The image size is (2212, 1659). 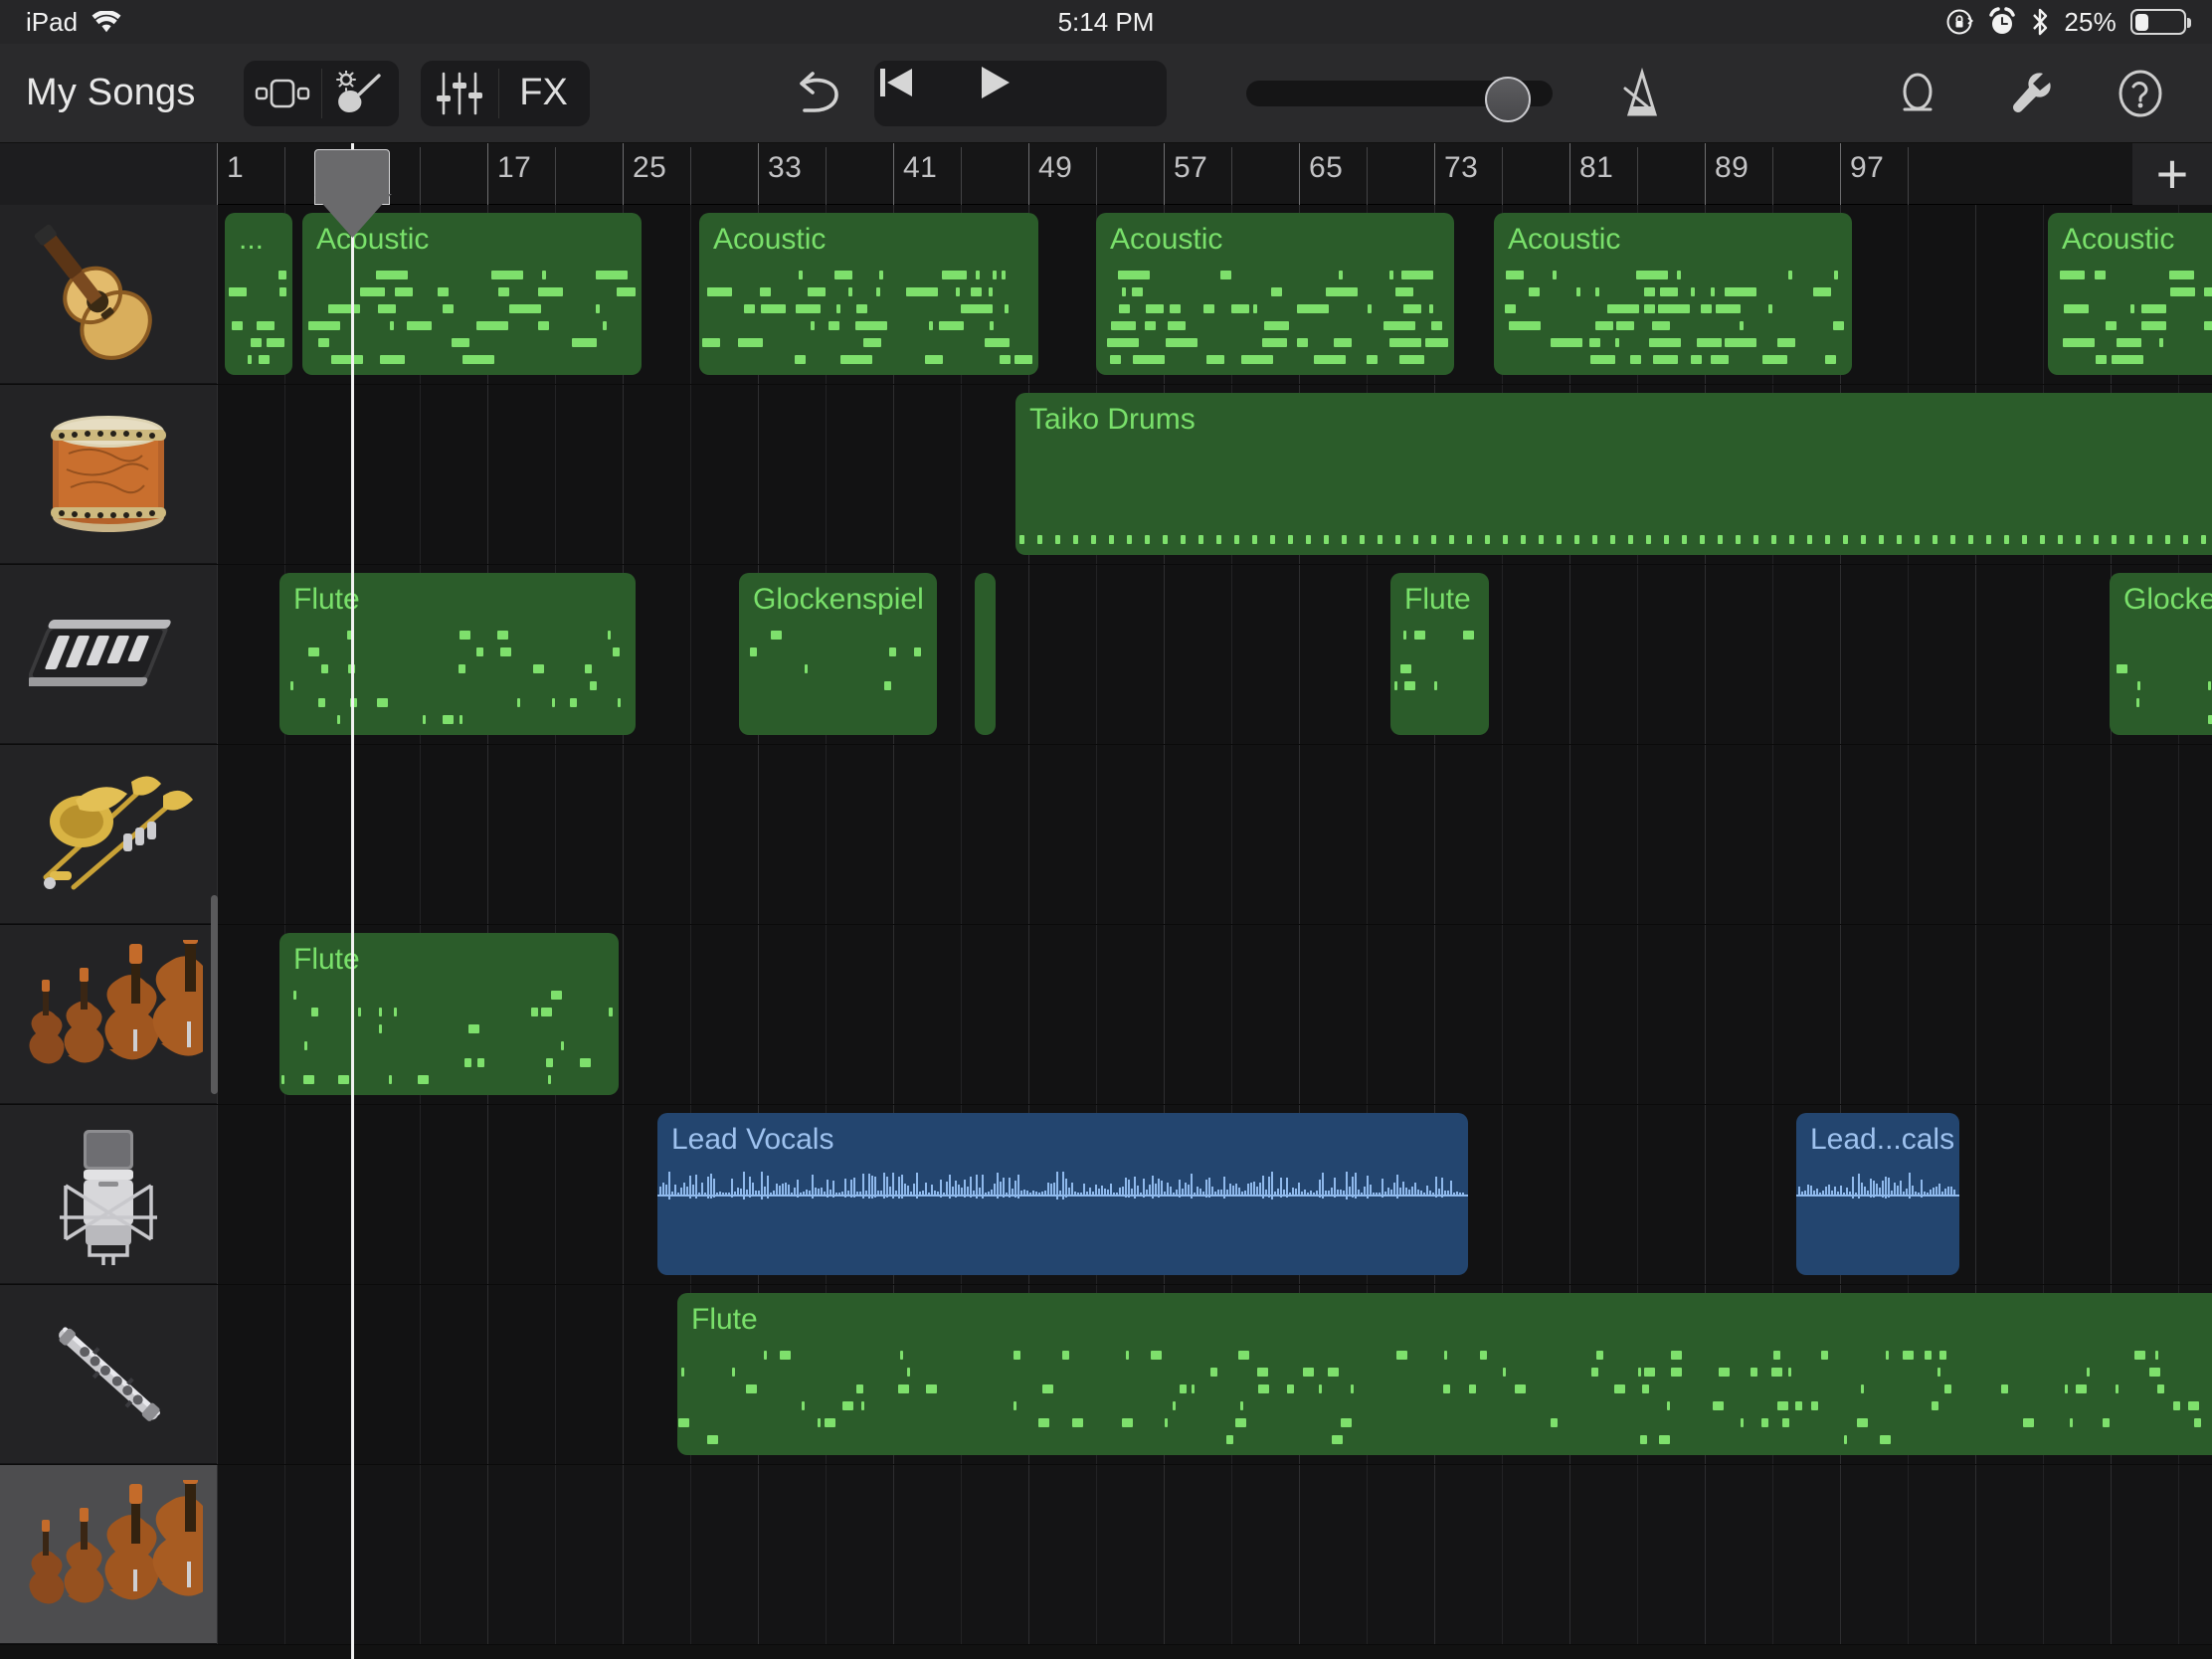 What do you see at coordinates (1508, 99) in the screenshot?
I see `slider-knob` at bounding box center [1508, 99].